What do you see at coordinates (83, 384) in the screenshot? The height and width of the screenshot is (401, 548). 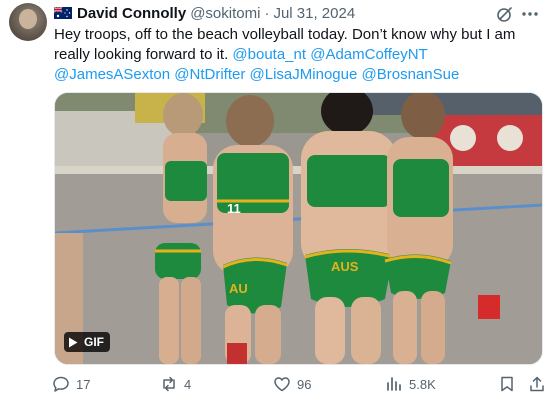 I see `reply-count: 17` at bounding box center [83, 384].